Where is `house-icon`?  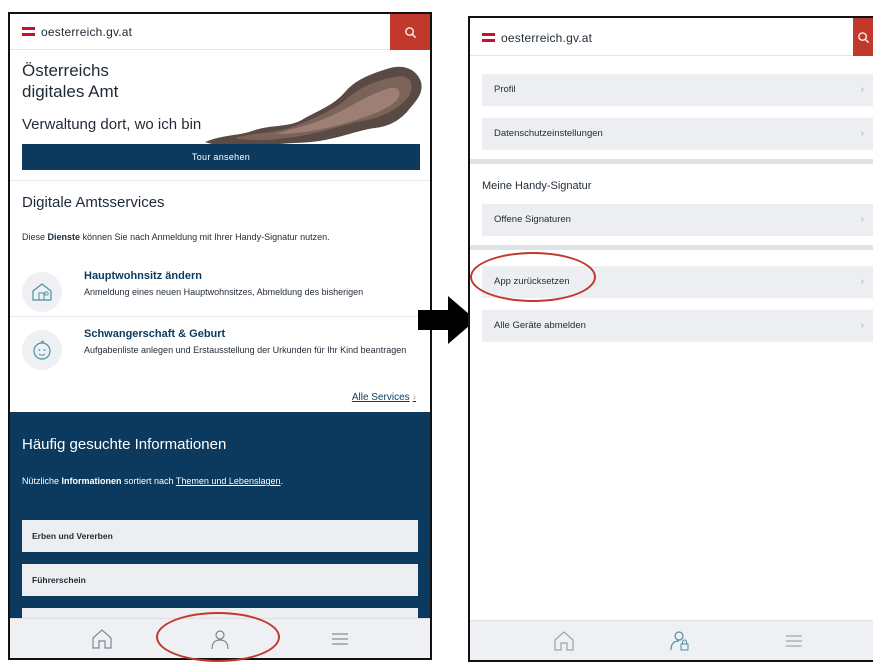
house-icon is located at coordinates (42, 292).